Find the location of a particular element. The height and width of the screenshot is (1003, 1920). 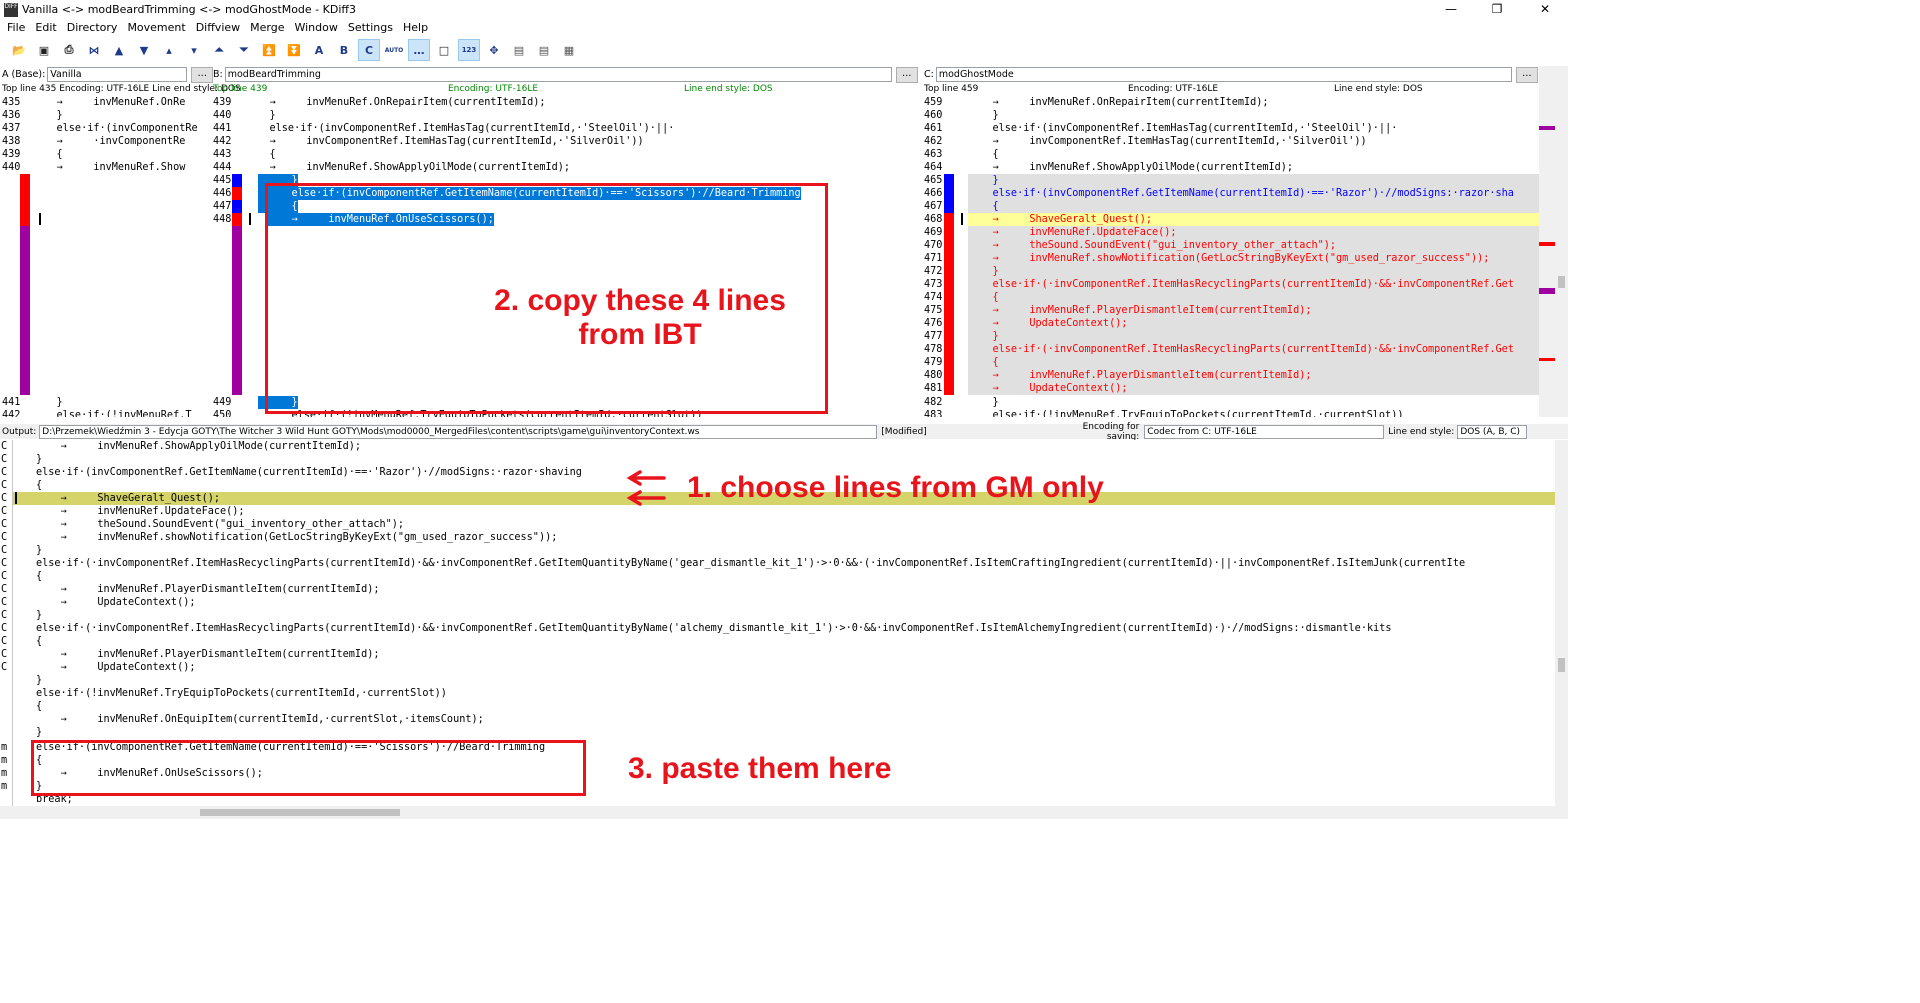

annotation-step2-line2: from IBT is located at coordinates (640, 334).